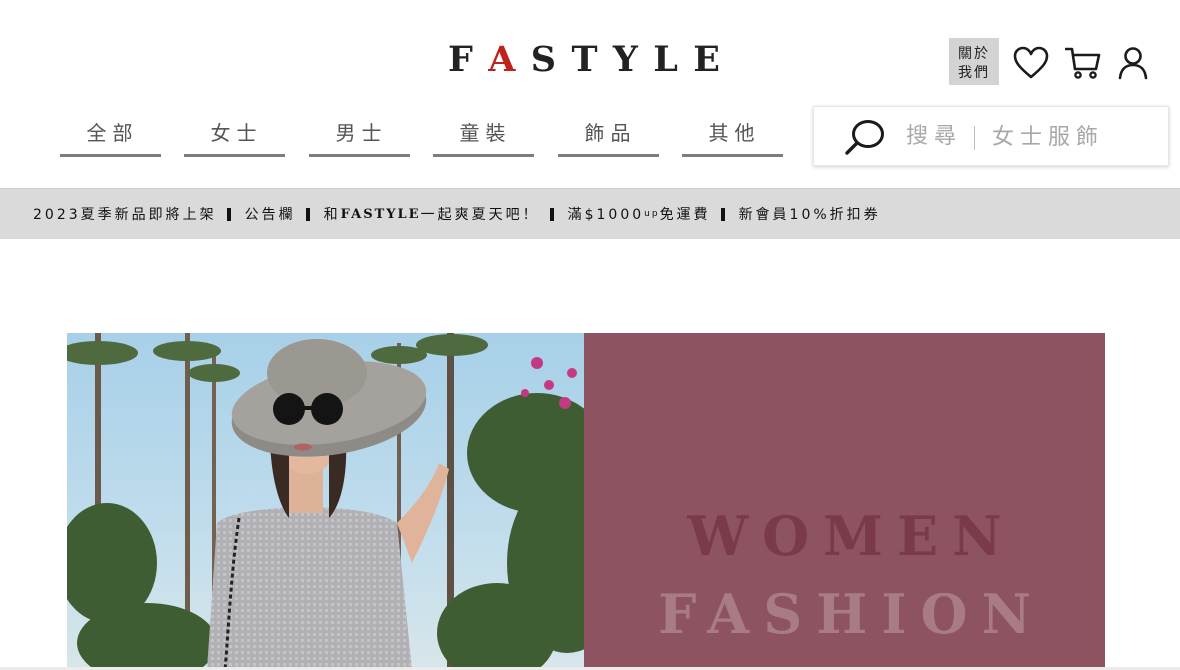  What do you see at coordinates (934, 136) in the screenshot?
I see `search-label: 搜尋` at bounding box center [934, 136].